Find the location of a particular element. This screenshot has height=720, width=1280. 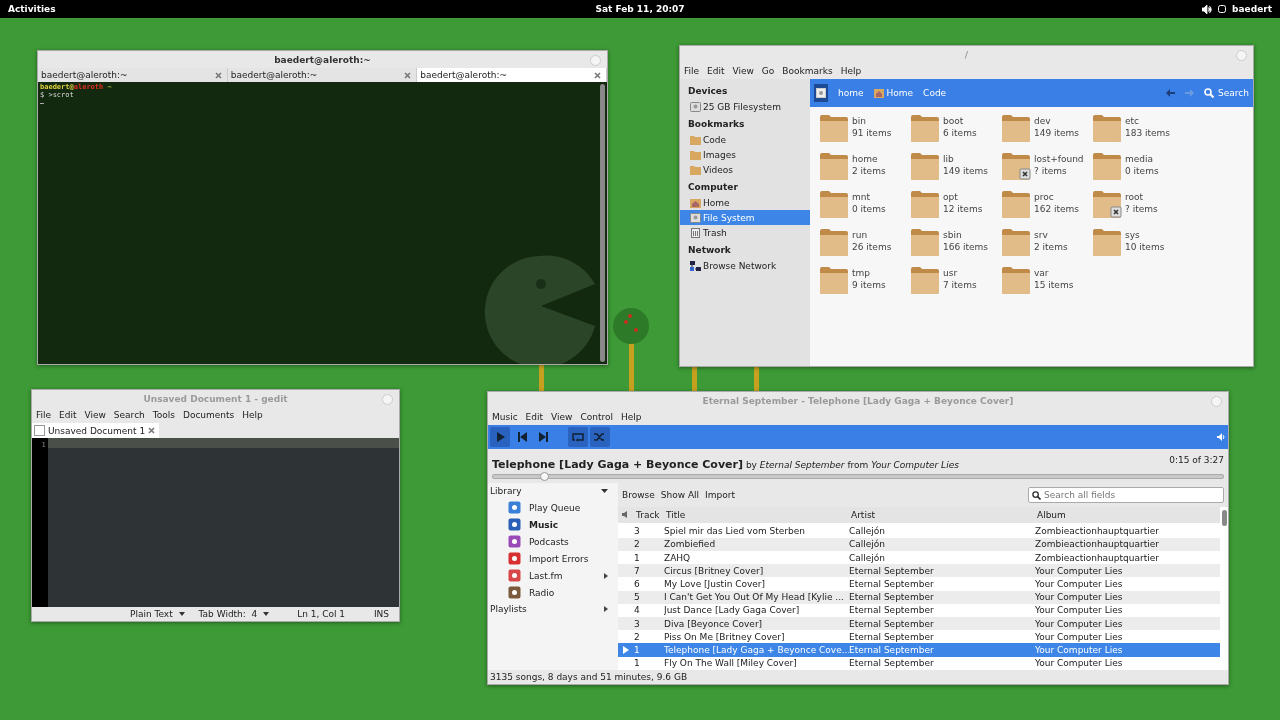

user-icon is located at coordinates (1222, 9).